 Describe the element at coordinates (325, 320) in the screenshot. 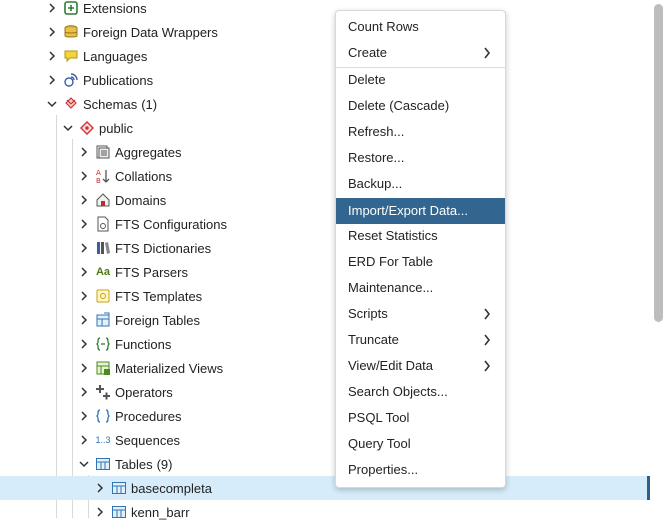

I see `tree-item-foreign-tables: Foreign Tables` at that location.